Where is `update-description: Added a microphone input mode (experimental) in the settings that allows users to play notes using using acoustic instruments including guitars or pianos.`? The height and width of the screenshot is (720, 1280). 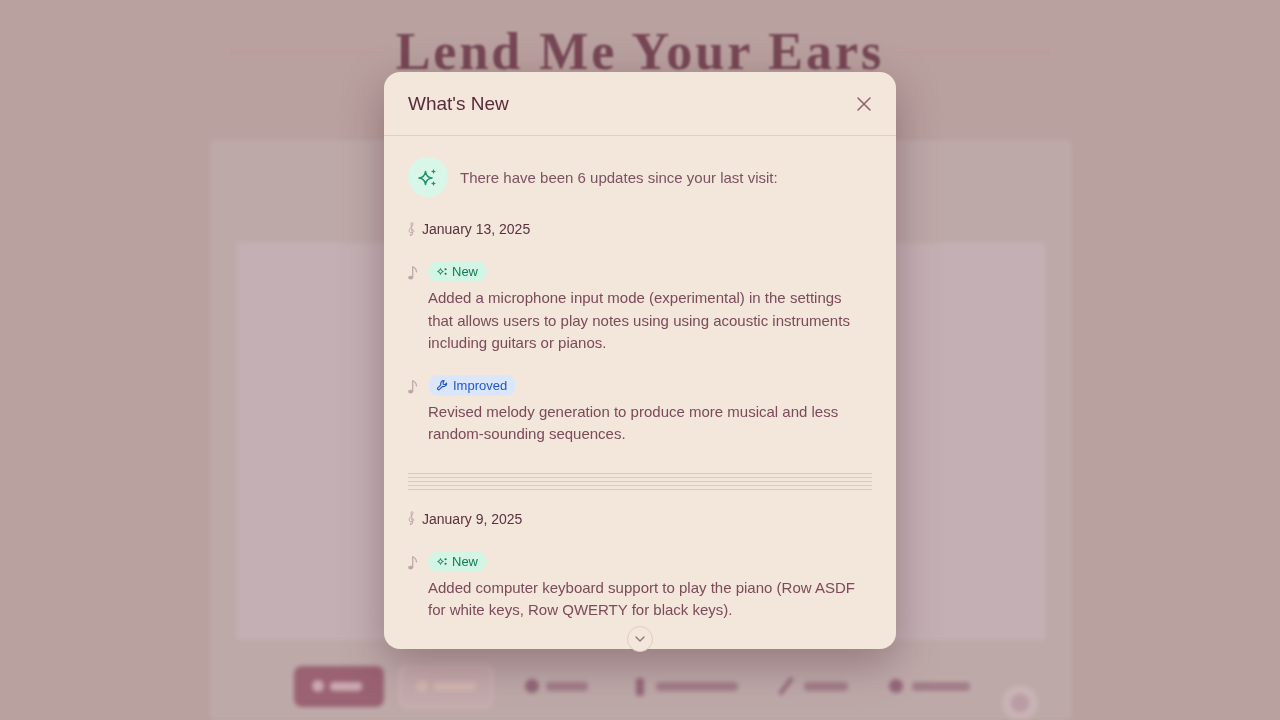
update-description: Added a microphone input mode (experimental) in the settings that allows users to play notes using using acoustic instruments including guitars or pianos. is located at coordinates (639, 320).